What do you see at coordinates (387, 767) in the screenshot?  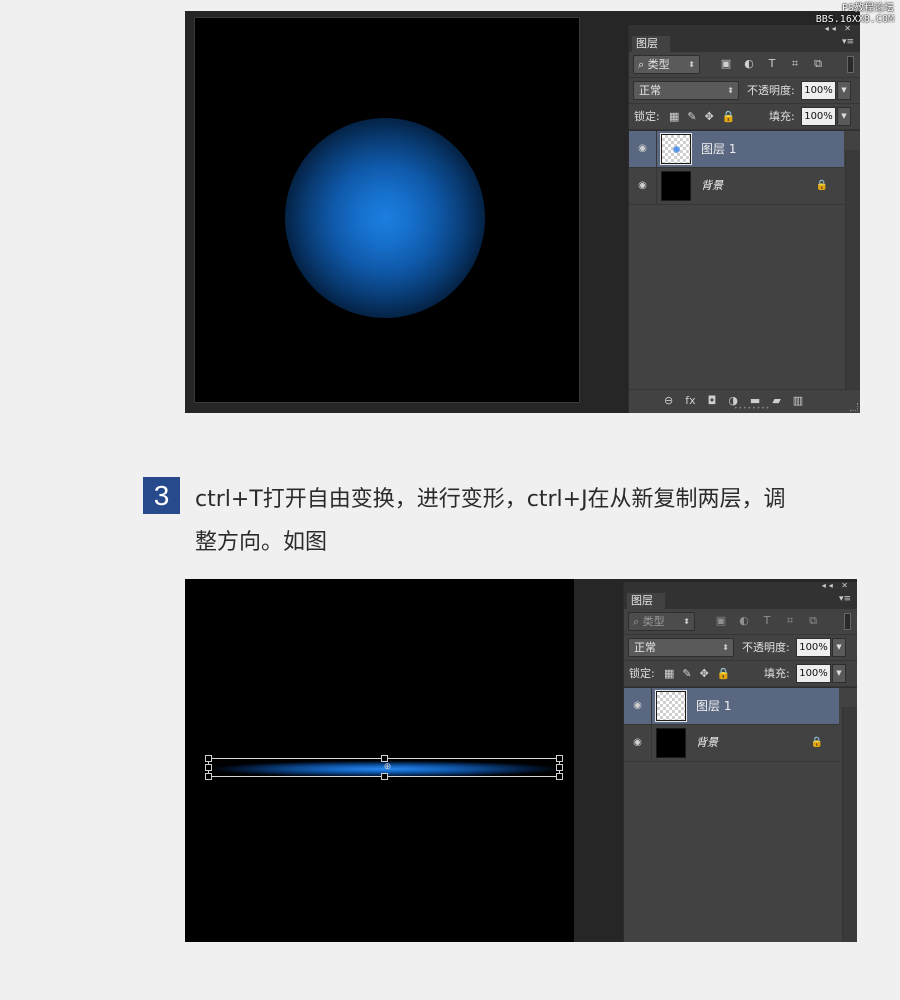 I see `reference-point-icon: ⊕` at bounding box center [387, 767].